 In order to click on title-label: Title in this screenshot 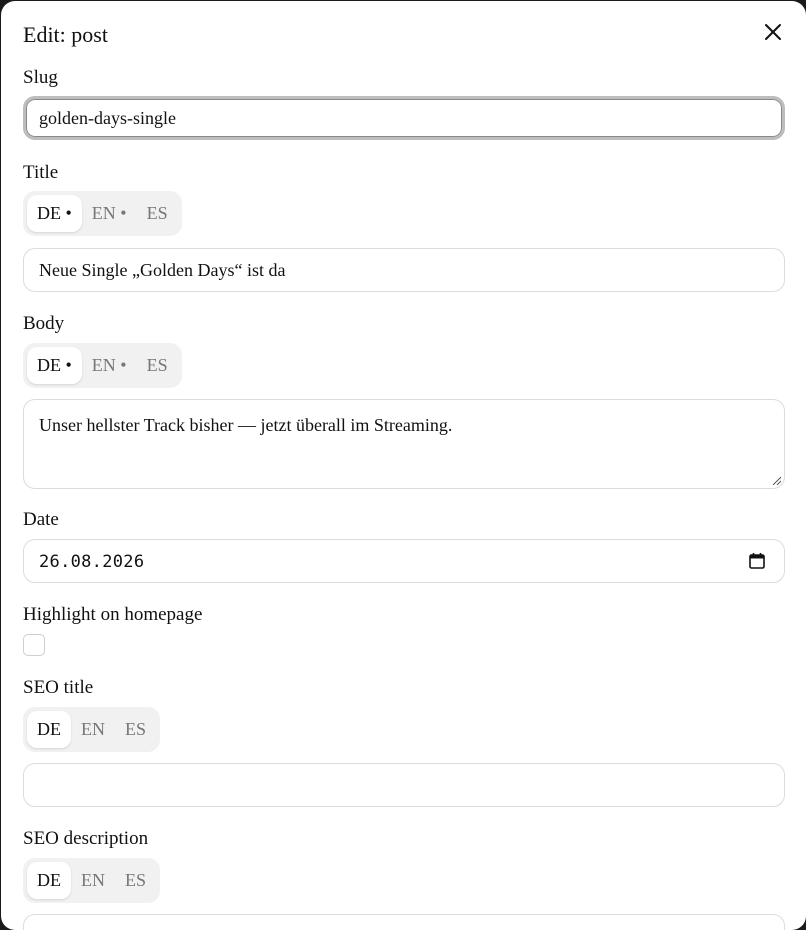, I will do `click(41, 172)`.